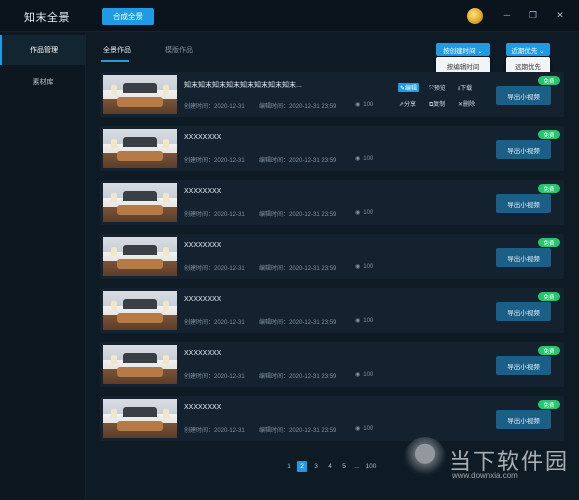 The image size is (579, 500). Describe the element at coordinates (425, 458) in the screenshot. I see `watermark-logo-icon` at that location.